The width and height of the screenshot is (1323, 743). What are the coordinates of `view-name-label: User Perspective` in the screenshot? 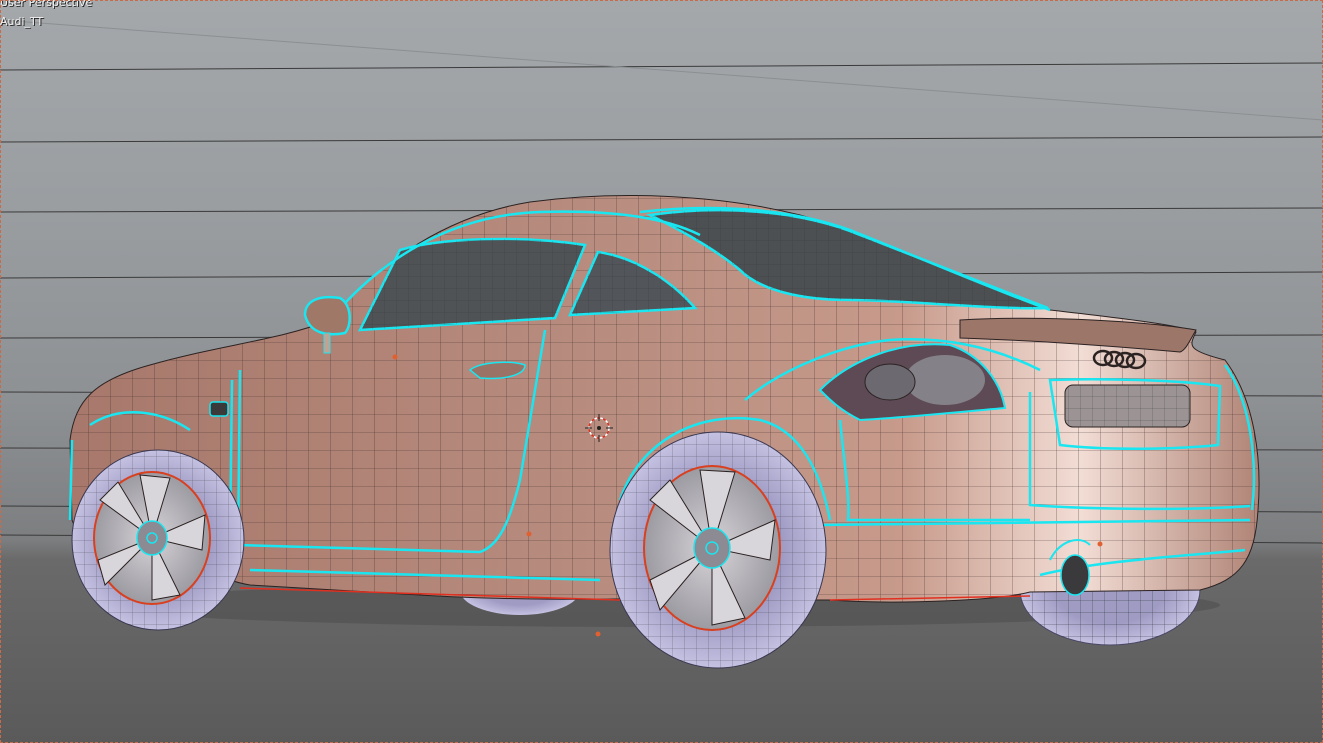 It's located at (46, 4).